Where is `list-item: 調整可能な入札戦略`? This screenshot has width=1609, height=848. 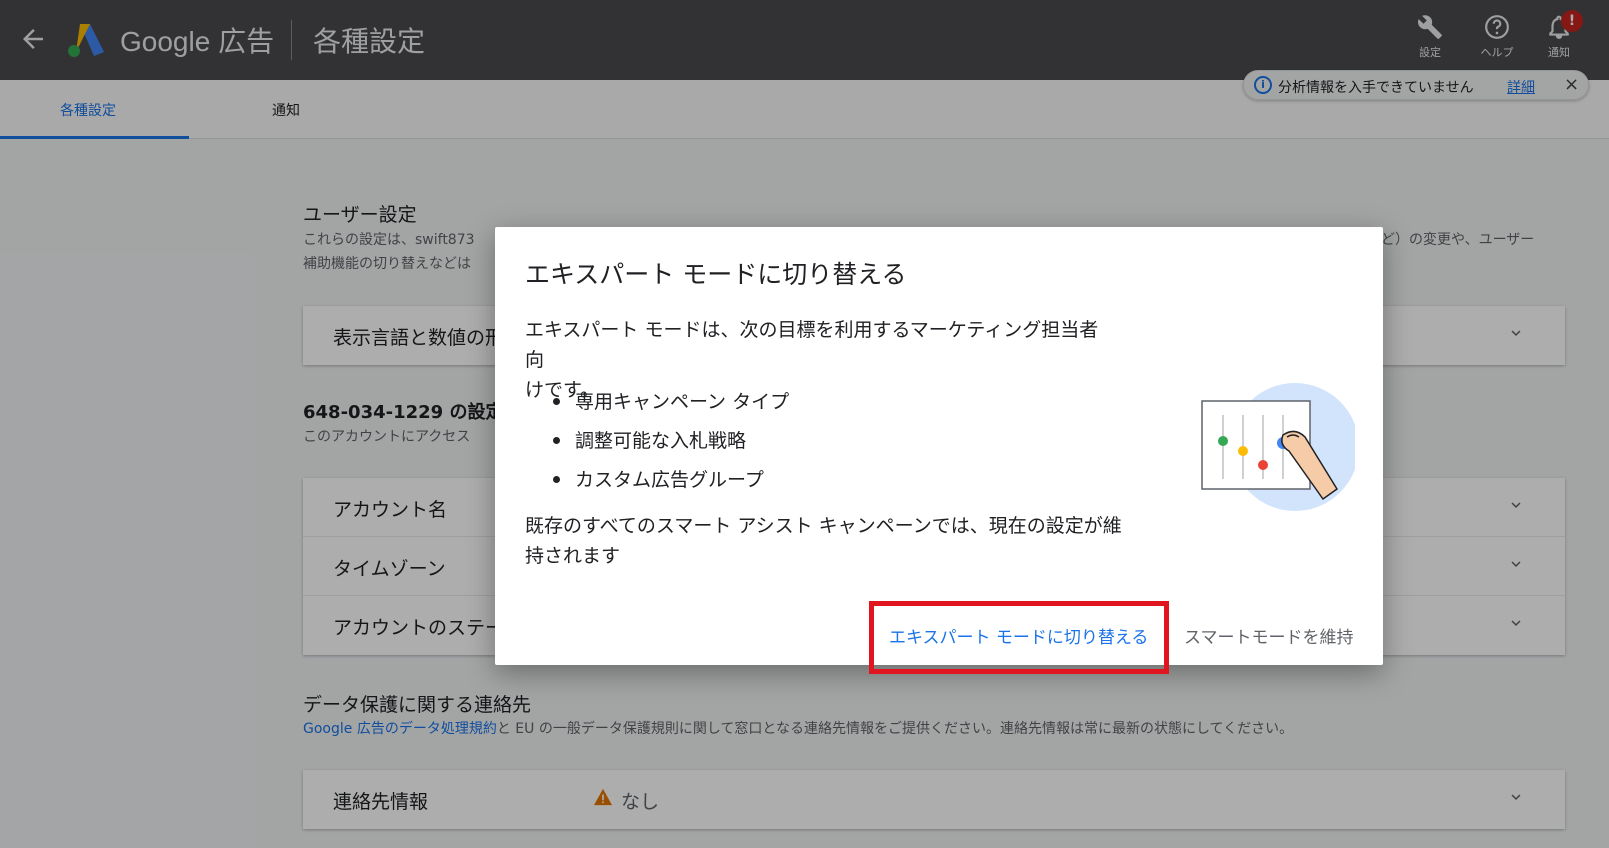
list-item: 調整可能な入札戦略 is located at coordinates (671, 445).